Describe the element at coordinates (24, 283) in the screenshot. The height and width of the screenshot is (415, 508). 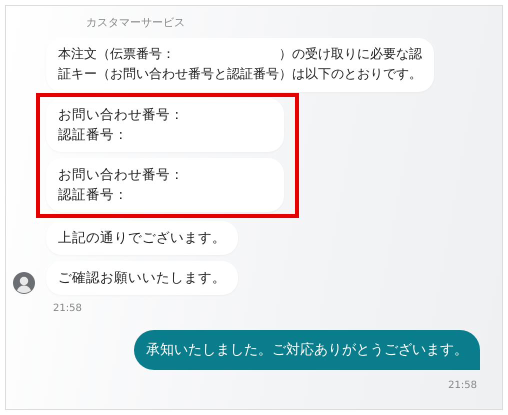
I see `avatar-icon` at that location.